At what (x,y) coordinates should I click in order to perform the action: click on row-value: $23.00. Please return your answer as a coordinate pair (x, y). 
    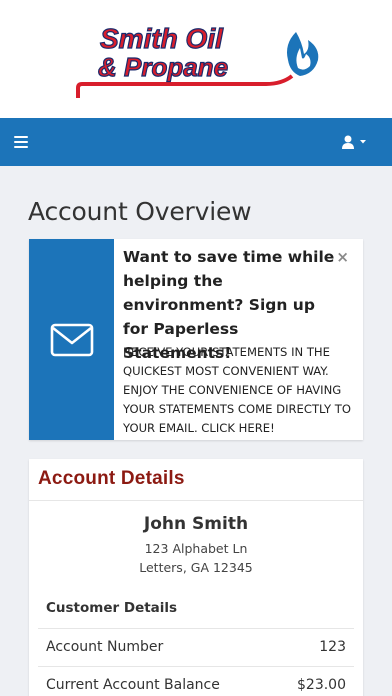
    Looking at the image, I should click on (321, 685).